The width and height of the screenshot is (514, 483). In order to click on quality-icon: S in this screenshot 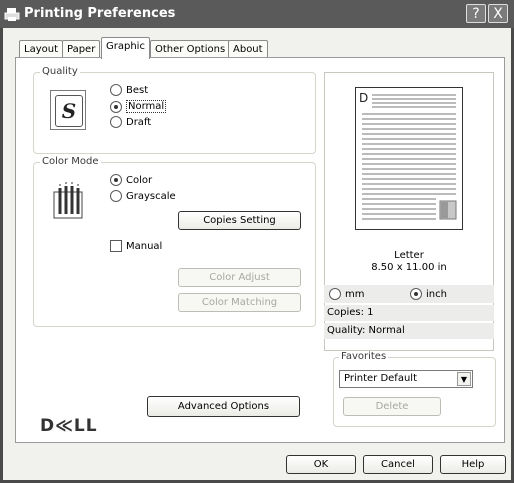, I will do `click(68, 110)`.